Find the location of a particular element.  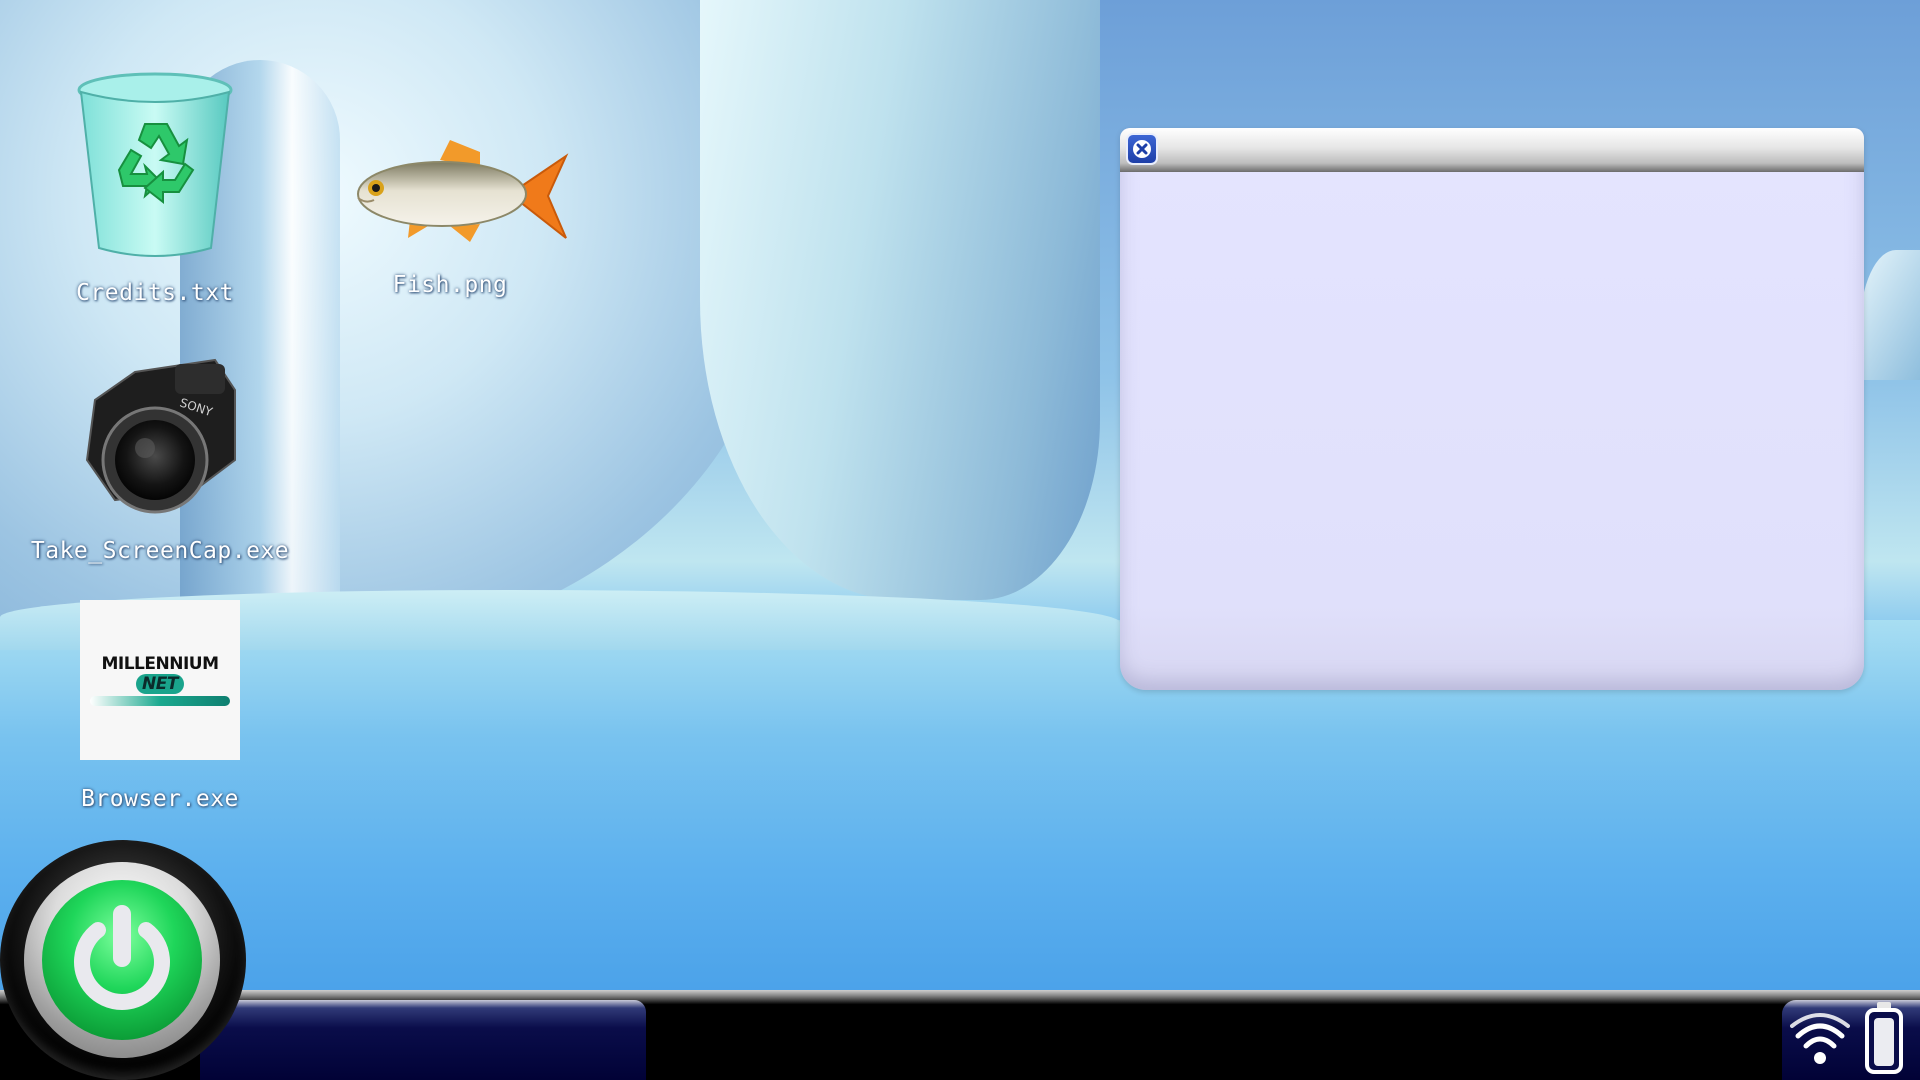

desktop-icon-label: Browser.exe is located at coordinates (160, 799).